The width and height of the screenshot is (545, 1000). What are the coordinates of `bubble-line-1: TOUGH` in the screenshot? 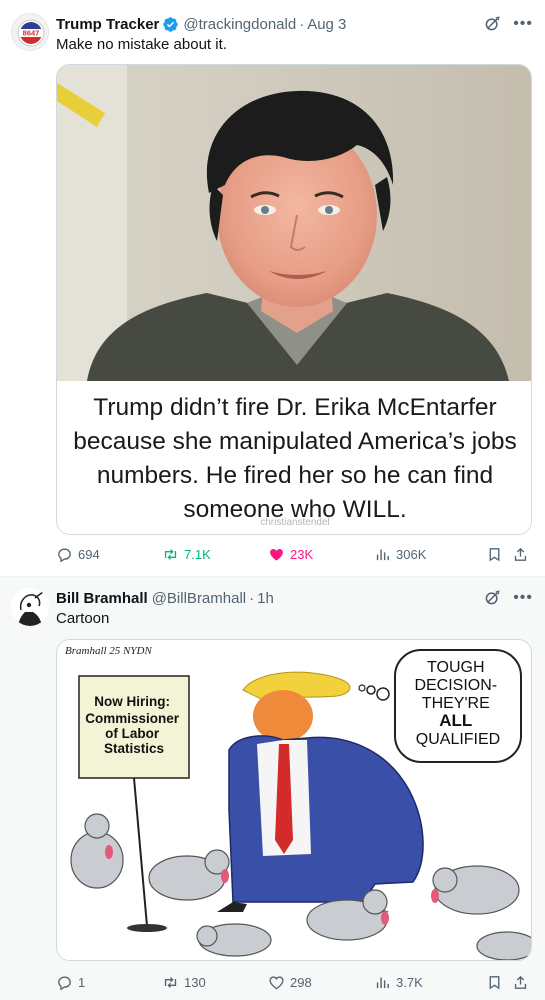 It's located at (455, 667).